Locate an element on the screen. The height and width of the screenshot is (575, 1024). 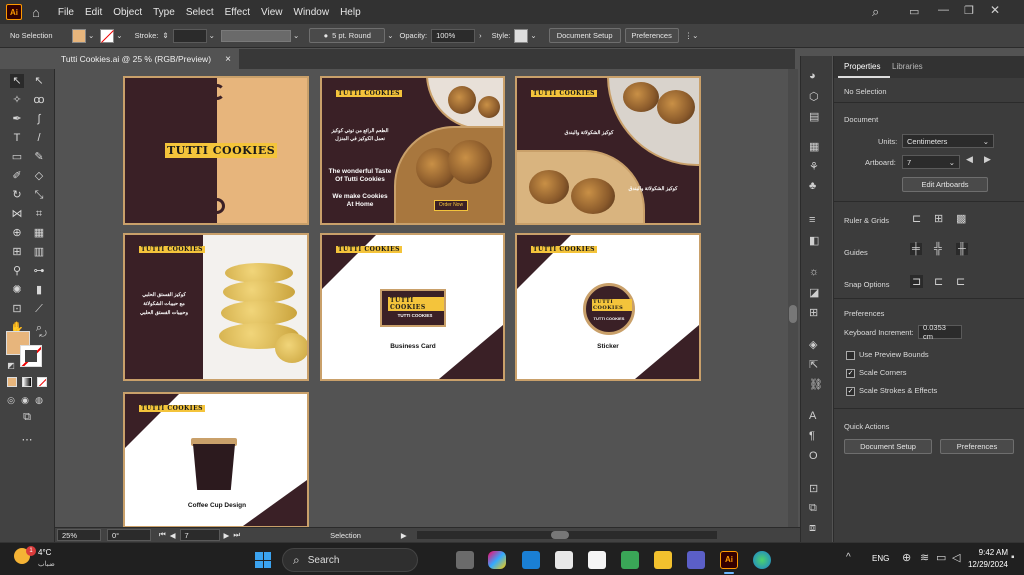
close-tab-icon: × is located at coordinates (228, 59).